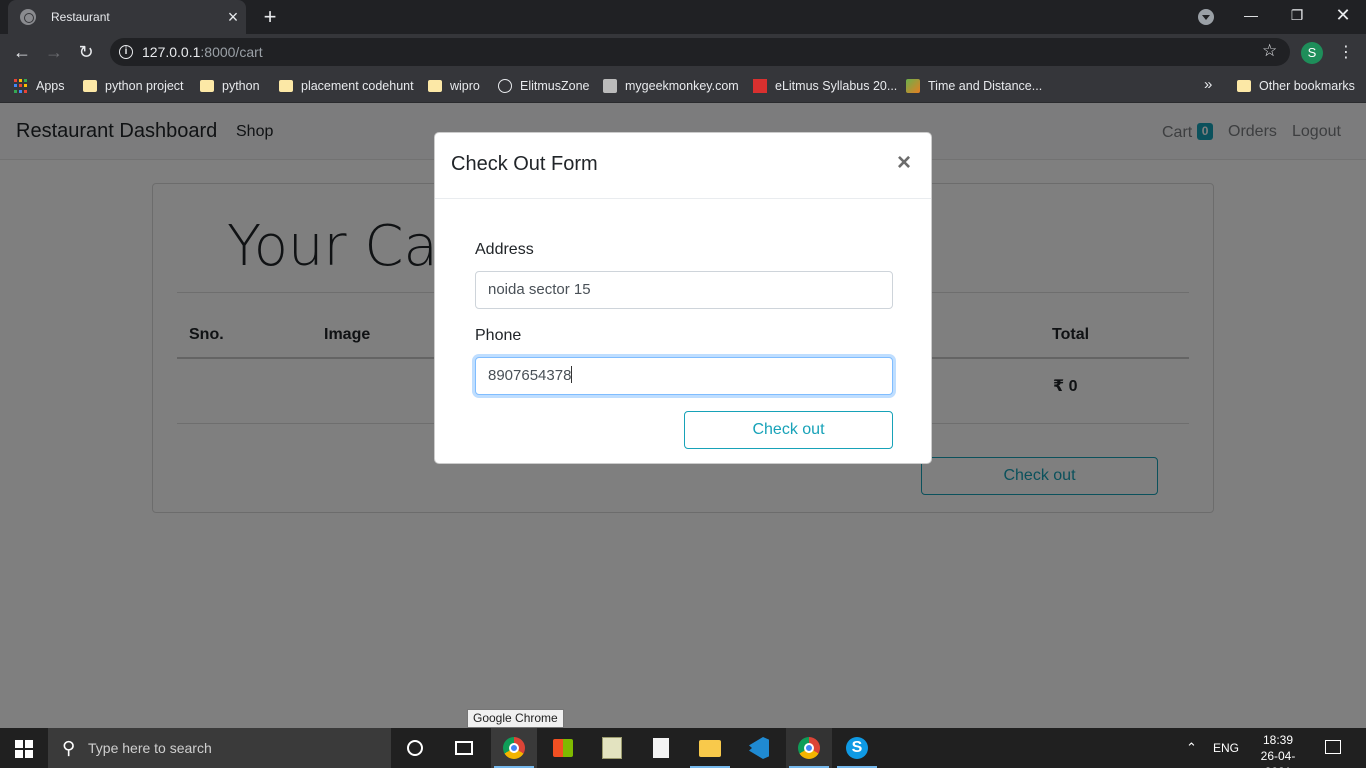 This screenshot has width=1366, height=768. What do you see at coordinates (913, 86) in the screenshot?
I see `time-distance-site-icon` at bounding box center [913, 86].